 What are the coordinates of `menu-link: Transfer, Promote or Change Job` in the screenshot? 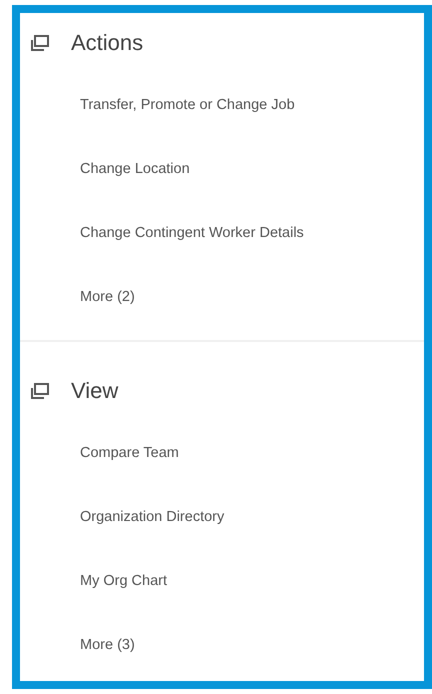 It's located at (222, 105).